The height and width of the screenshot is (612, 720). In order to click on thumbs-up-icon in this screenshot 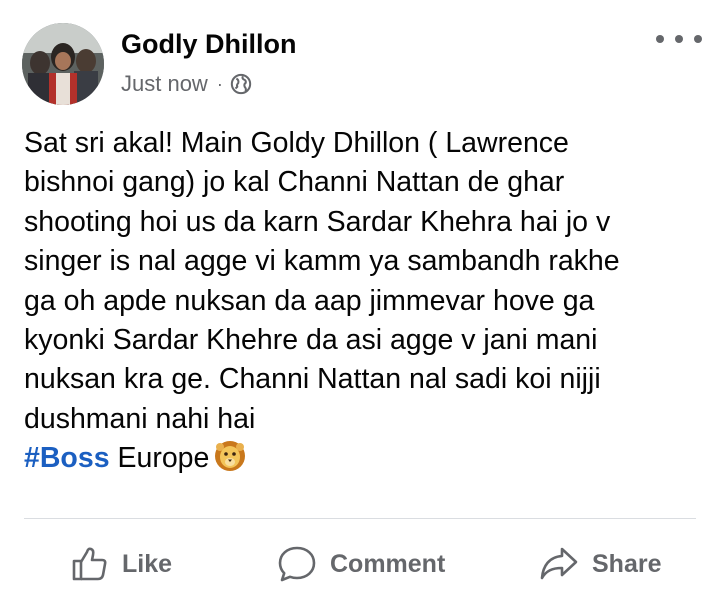, I will do `click(89, 564)`.